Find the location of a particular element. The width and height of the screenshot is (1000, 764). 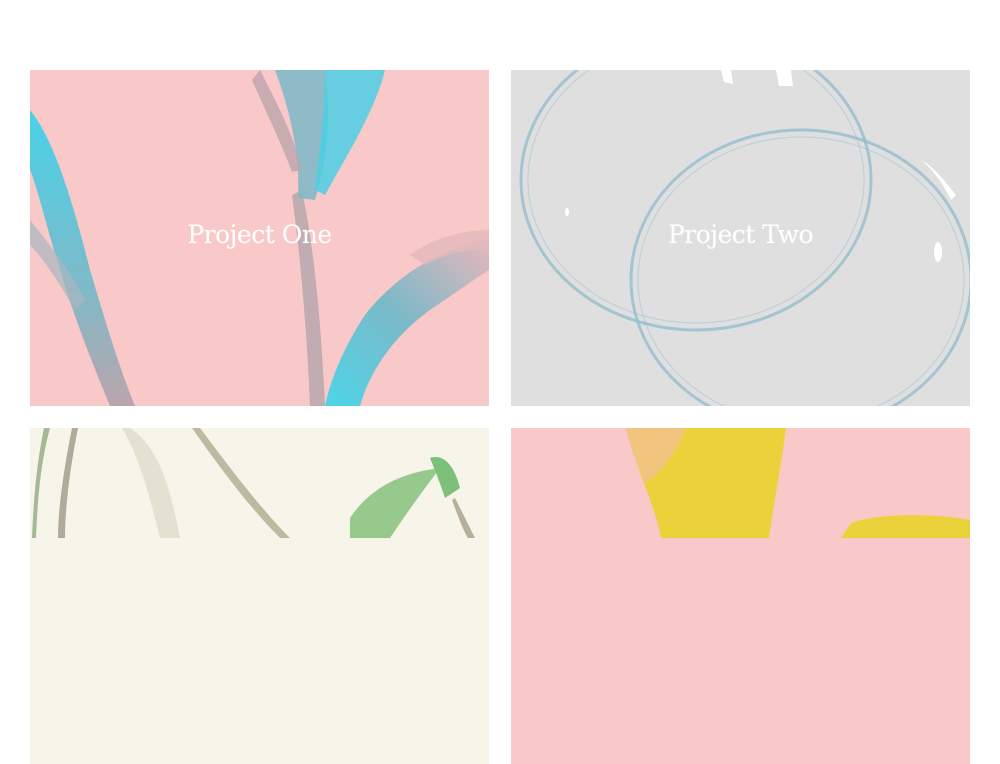

project-title: Project One is located at coordinates (259, 234).